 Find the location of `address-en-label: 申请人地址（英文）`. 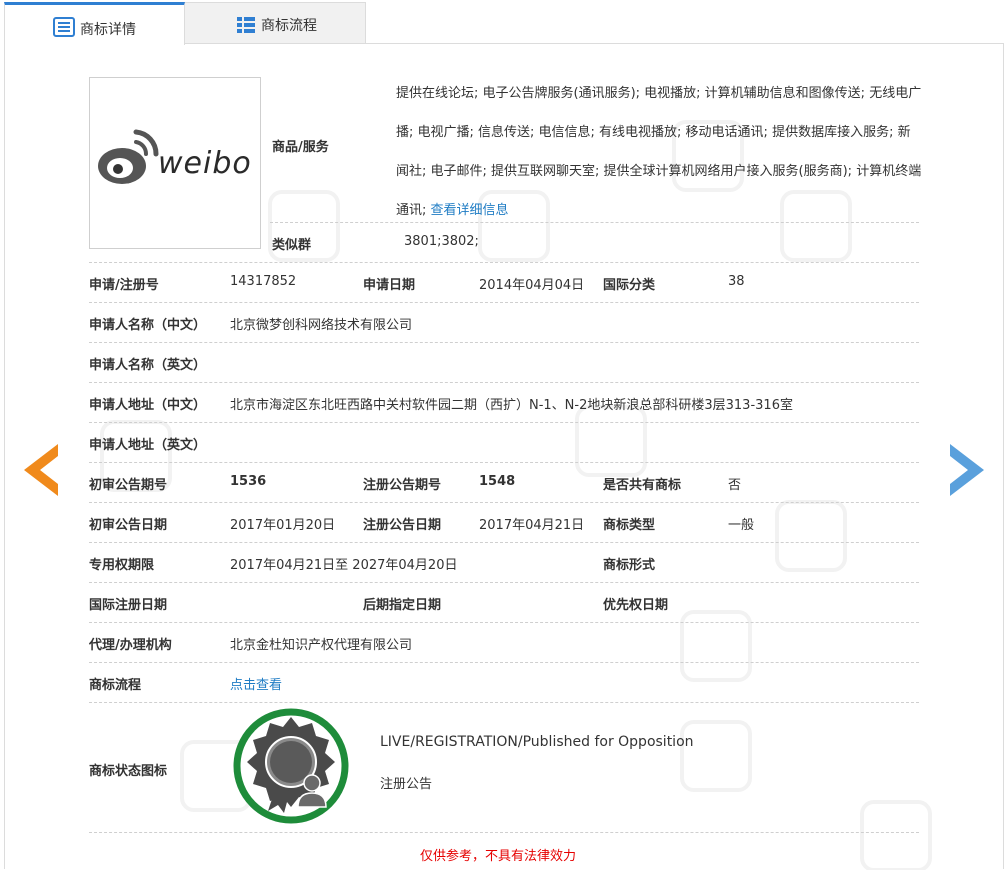

address-en-label: 申请人地址（英文） is located at coordinates (148, 445).